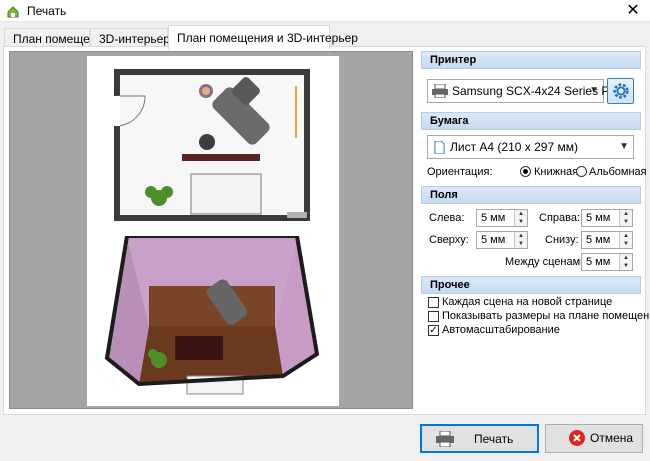 The height and width of the screenshot is (461, 650). I want to click on margins-section-header: Поля, so click(531, 195).